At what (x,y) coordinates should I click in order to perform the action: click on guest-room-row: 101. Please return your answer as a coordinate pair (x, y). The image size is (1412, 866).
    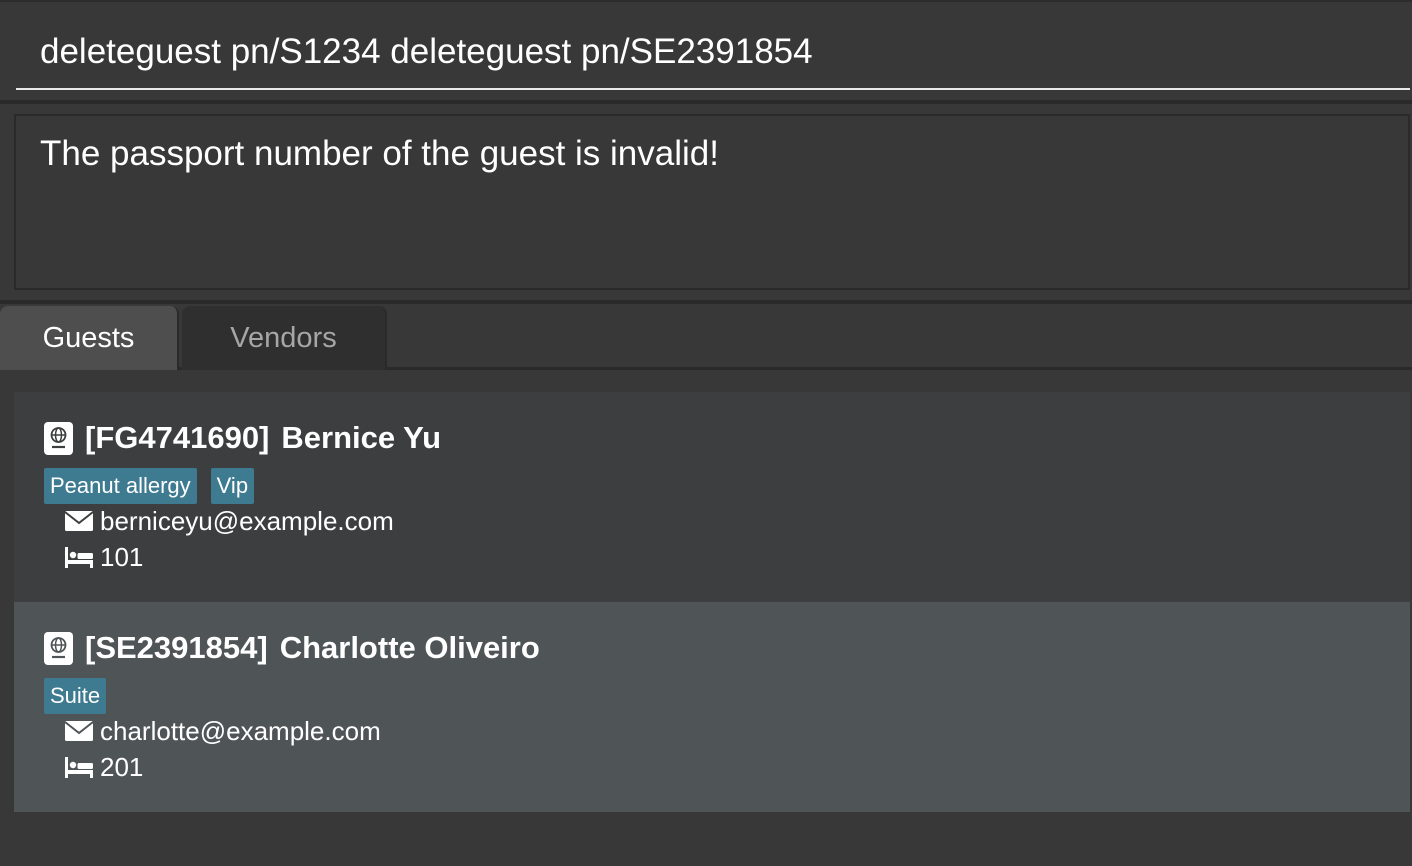
    Looking at the image, I should click on (103, 557).